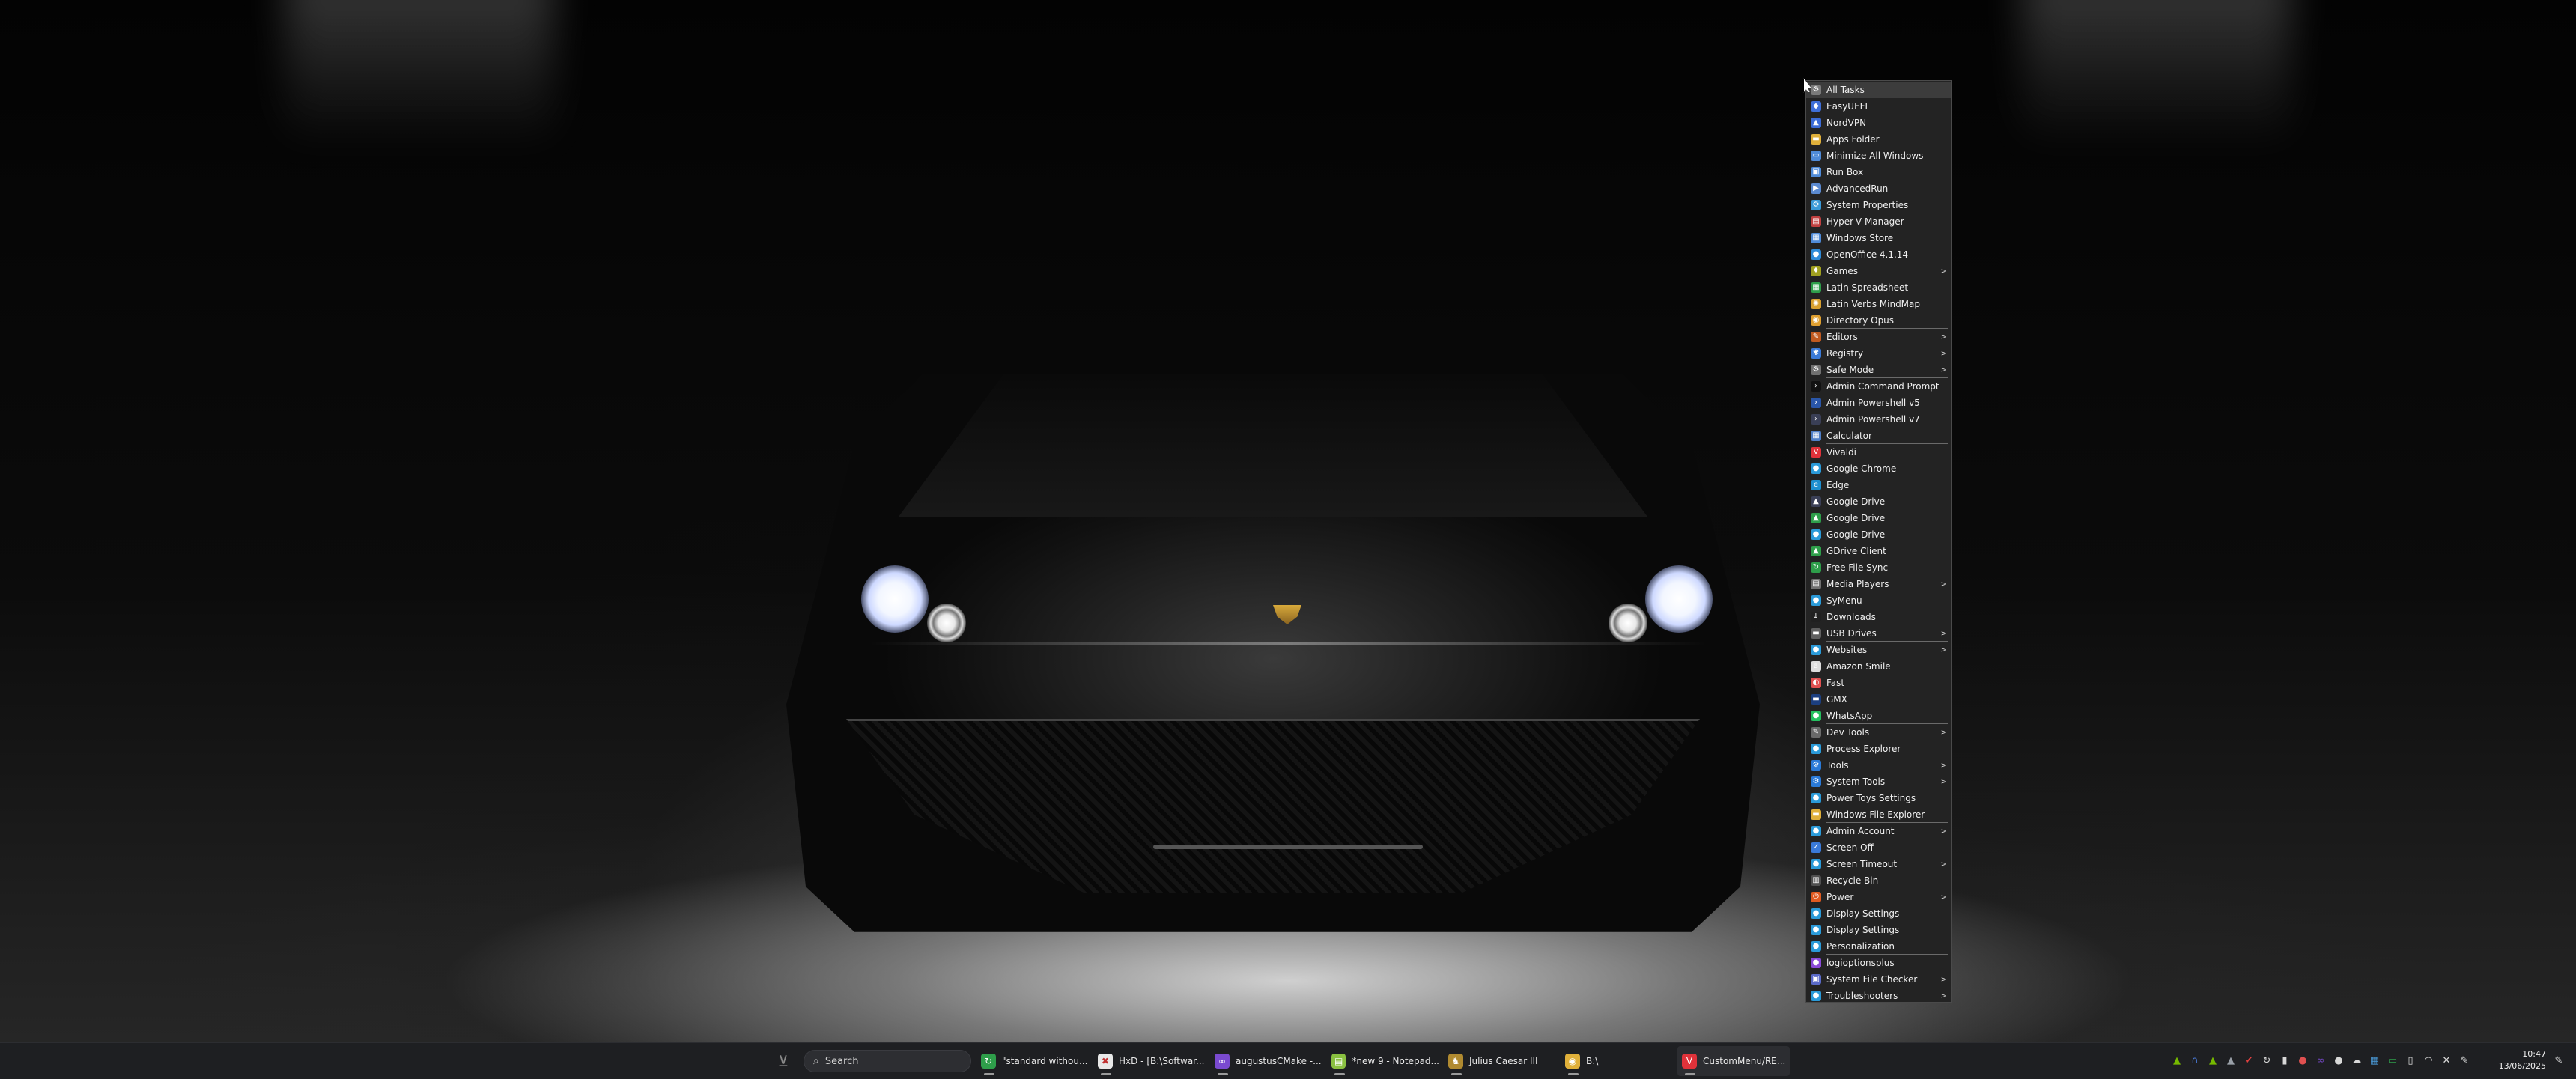 This screenshot has height=1079, width=2576. Describe the element at coordinates (1878, 238) in the screenshot. I see `menu-item: ▦ Windows Store` at that location.